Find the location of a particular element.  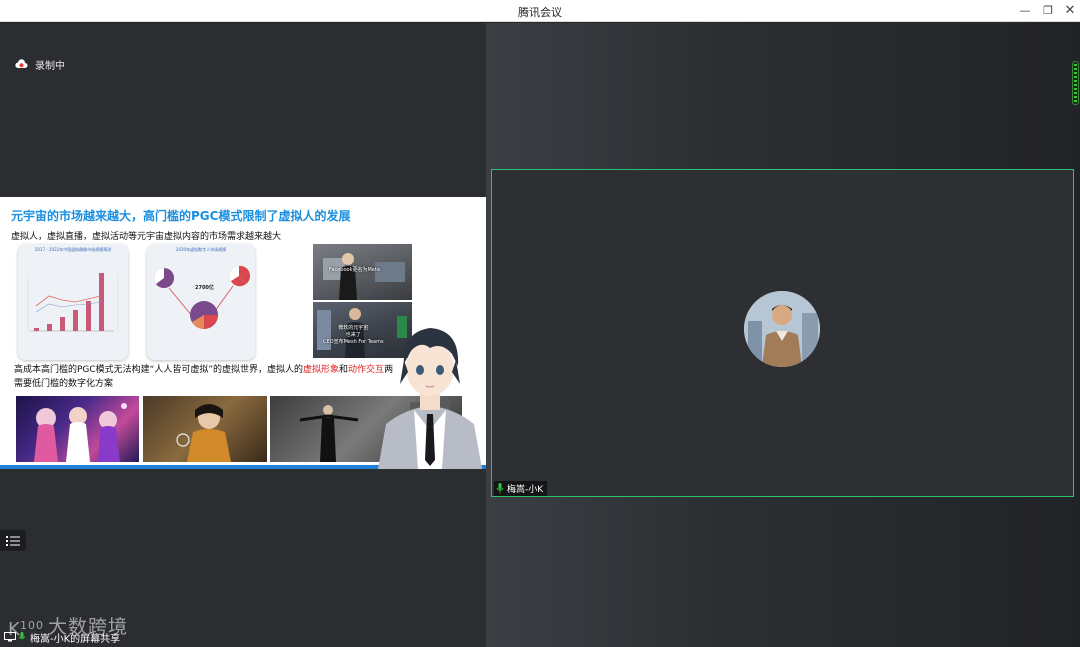

bar-line-chart-graphic is located at coordinates (73, 302).